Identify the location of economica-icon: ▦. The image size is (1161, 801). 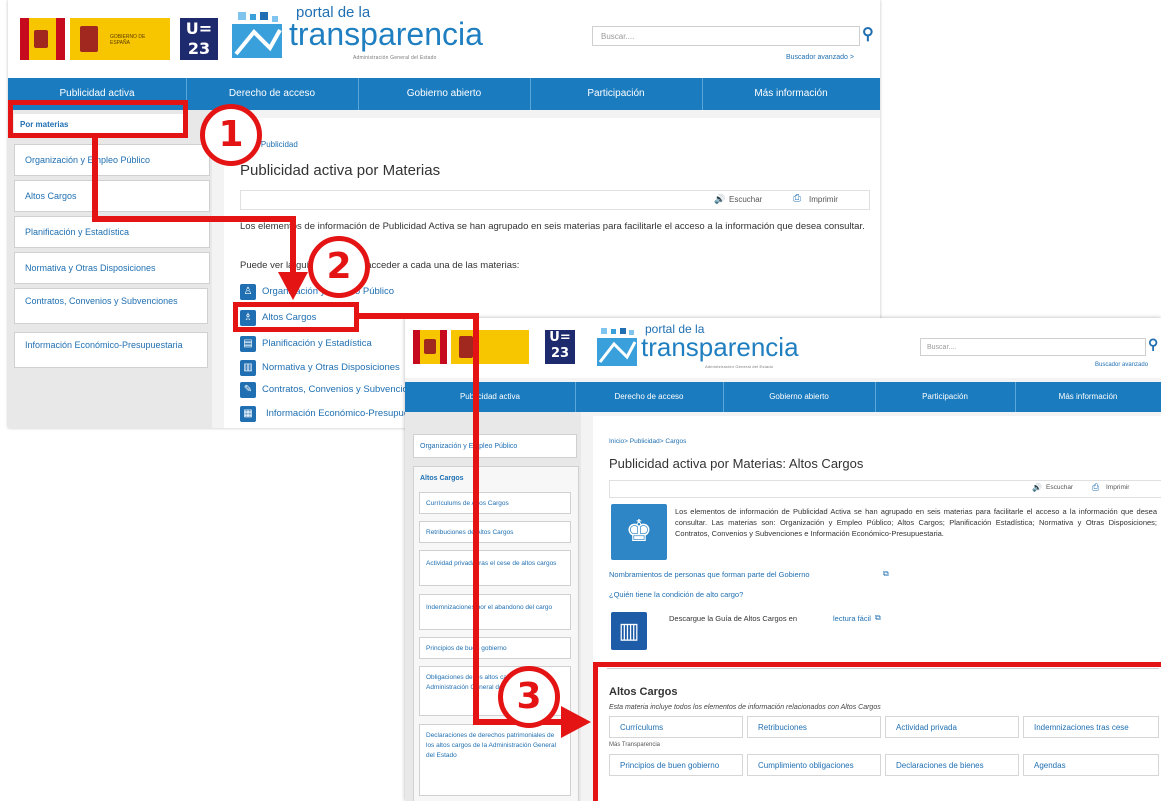
(248, 414).